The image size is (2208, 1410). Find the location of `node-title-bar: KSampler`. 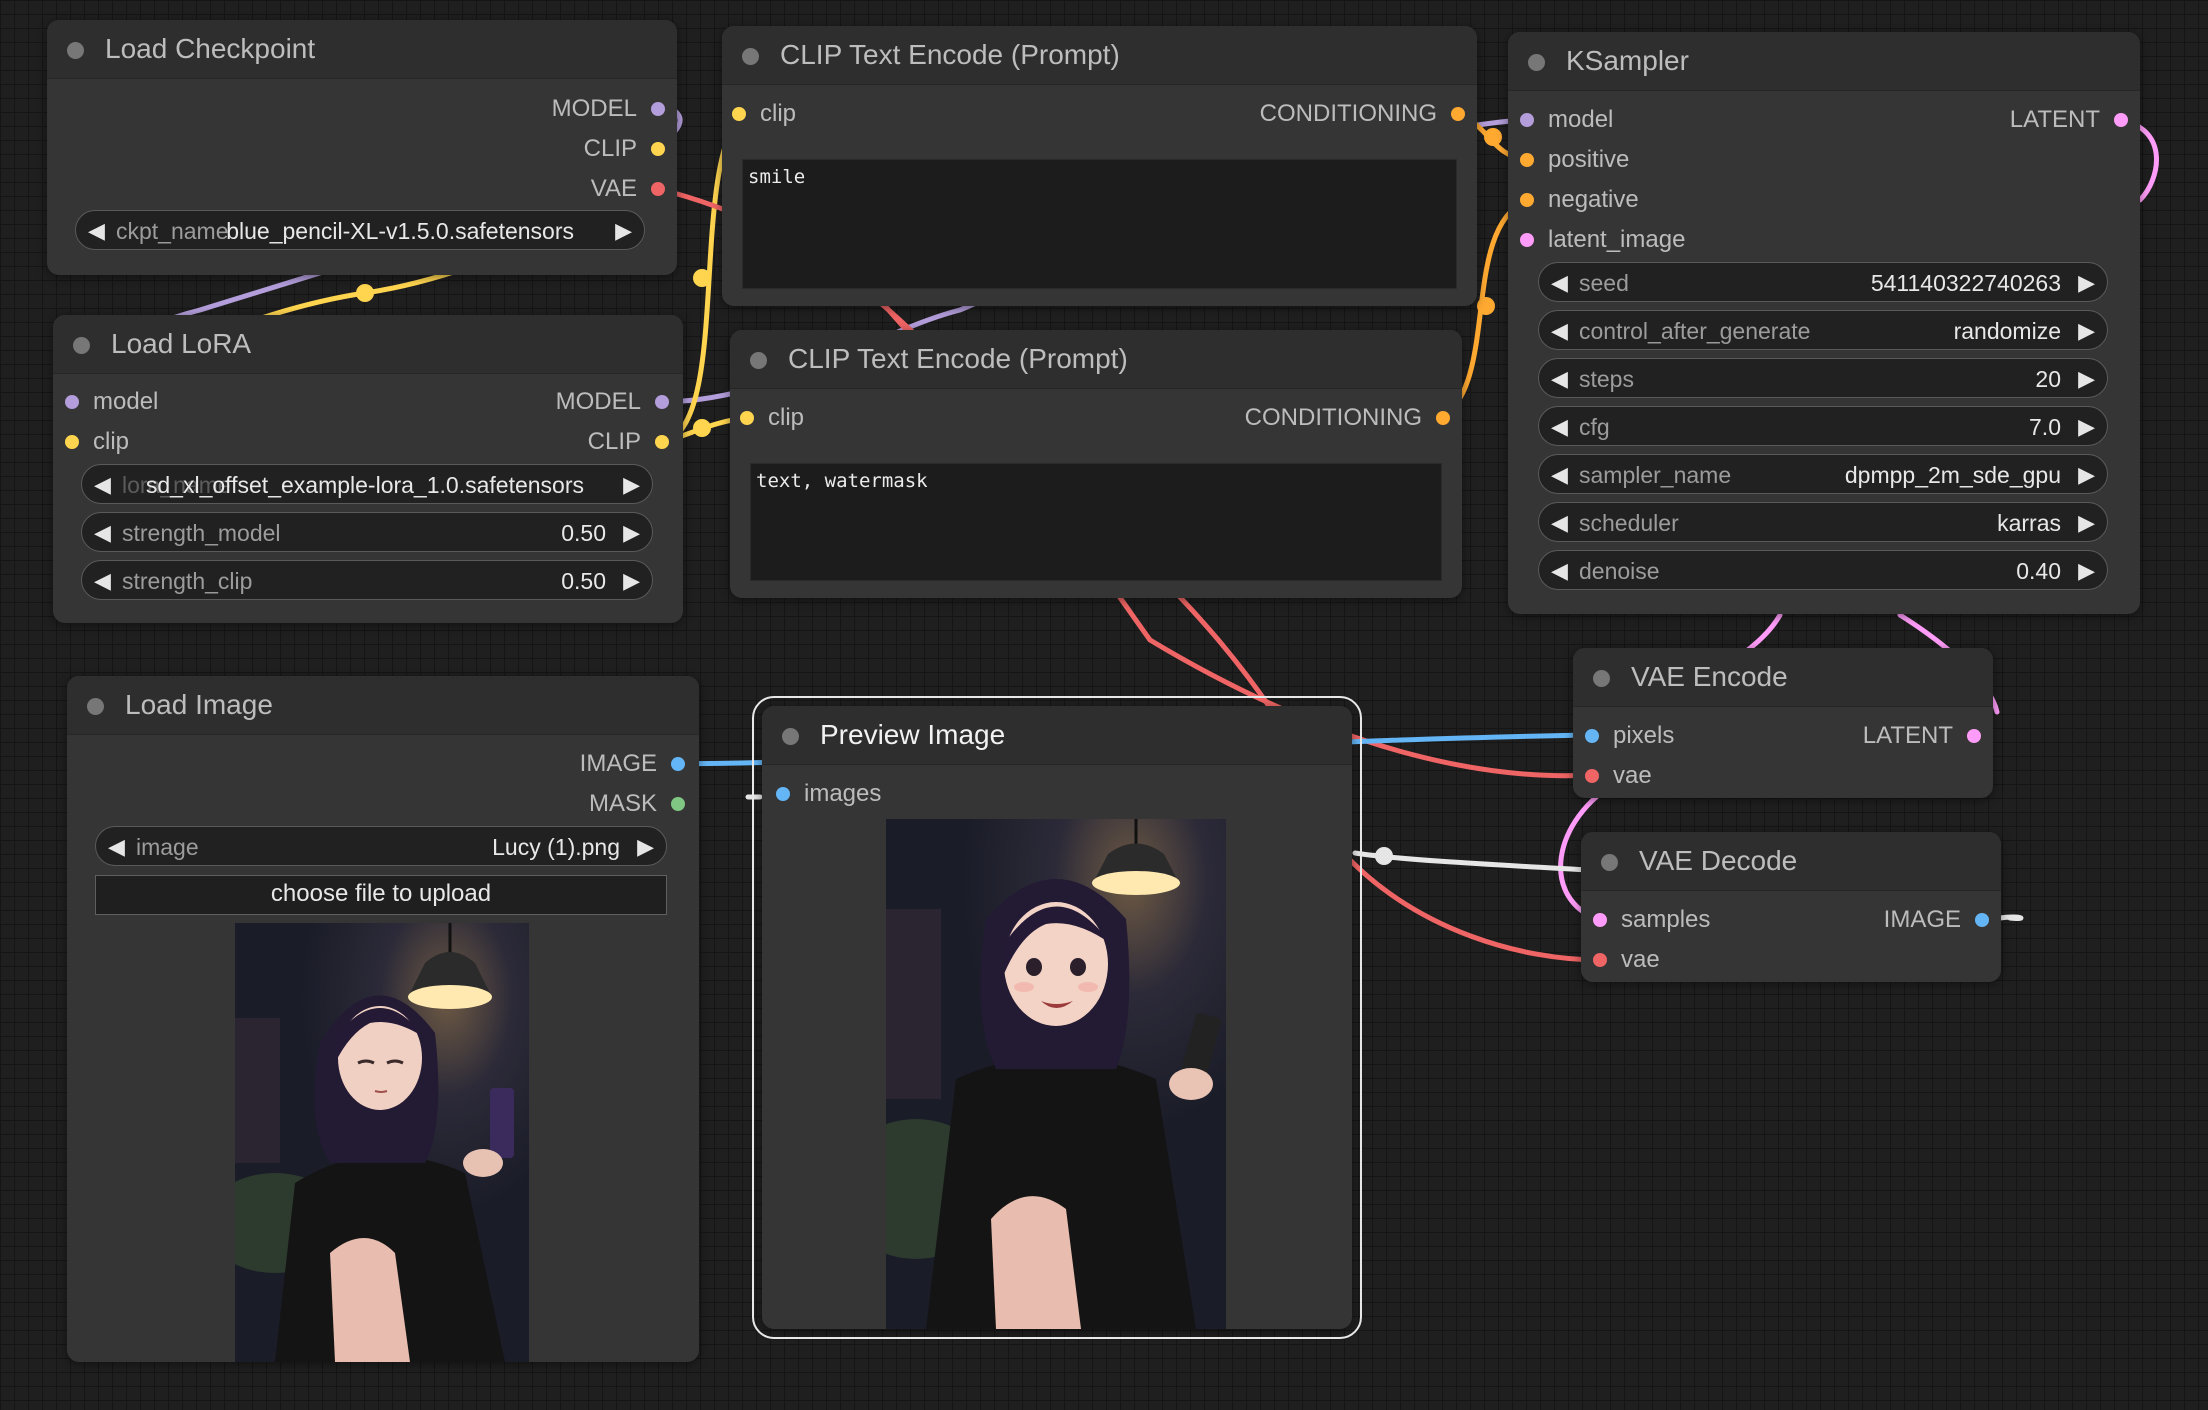

node-title-bar: KSampler is located at coordinates (1824, 61).